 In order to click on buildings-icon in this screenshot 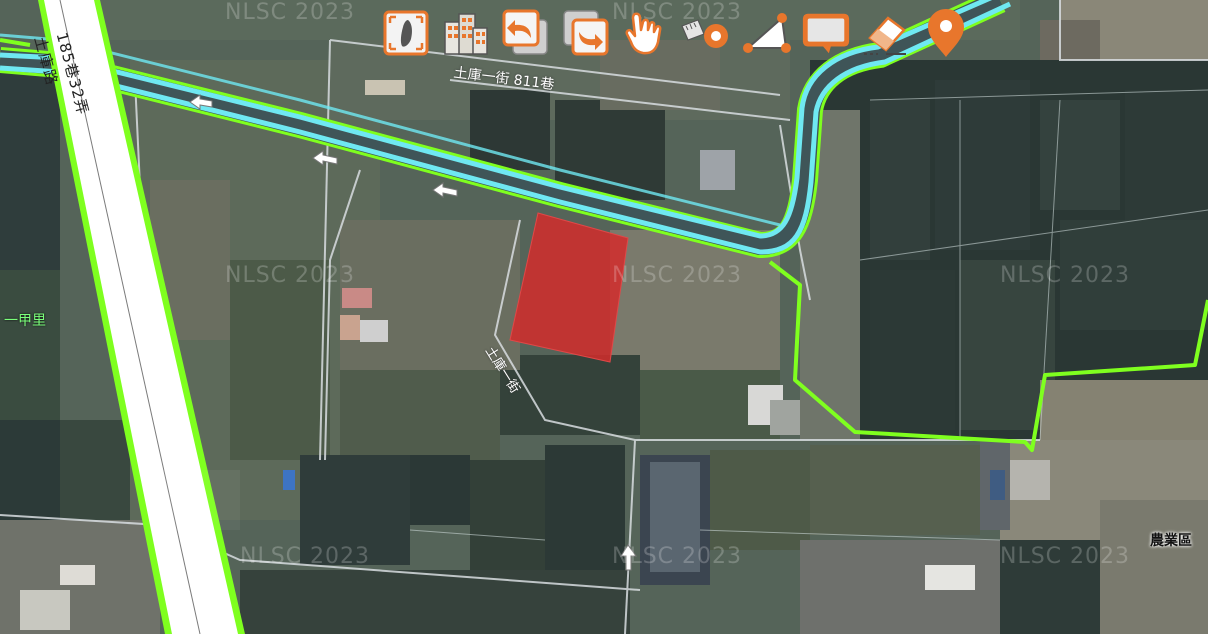, I will do `click(466, 34)`.